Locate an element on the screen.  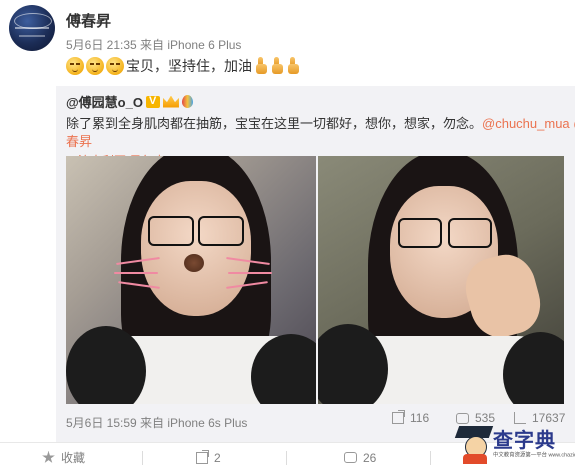
quoted-timestamp: 5月6日 15:59 来自 iPhone 6s Plus is located at coordinates (157, 423).